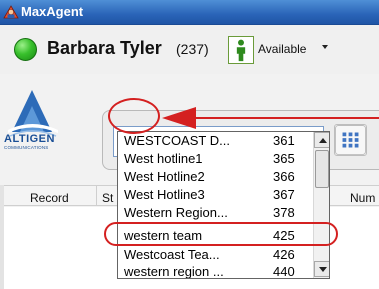 This screenshot has height=289, width=379. I want to click on annotation-arrow-icon, so click(270, 118).